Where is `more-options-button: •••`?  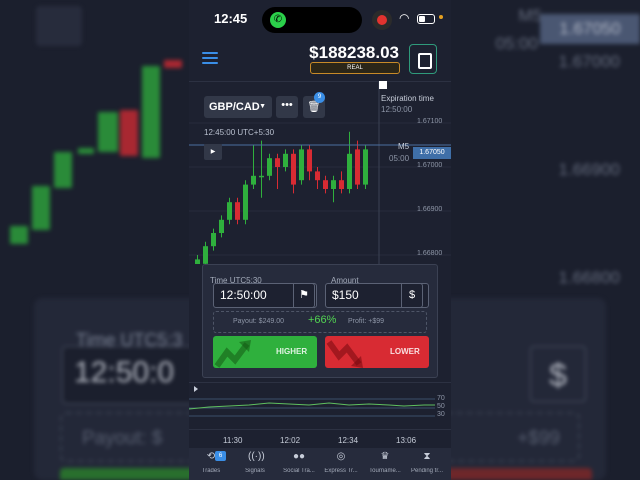 more-options-button: ••• is located at coordinates (287, 107).